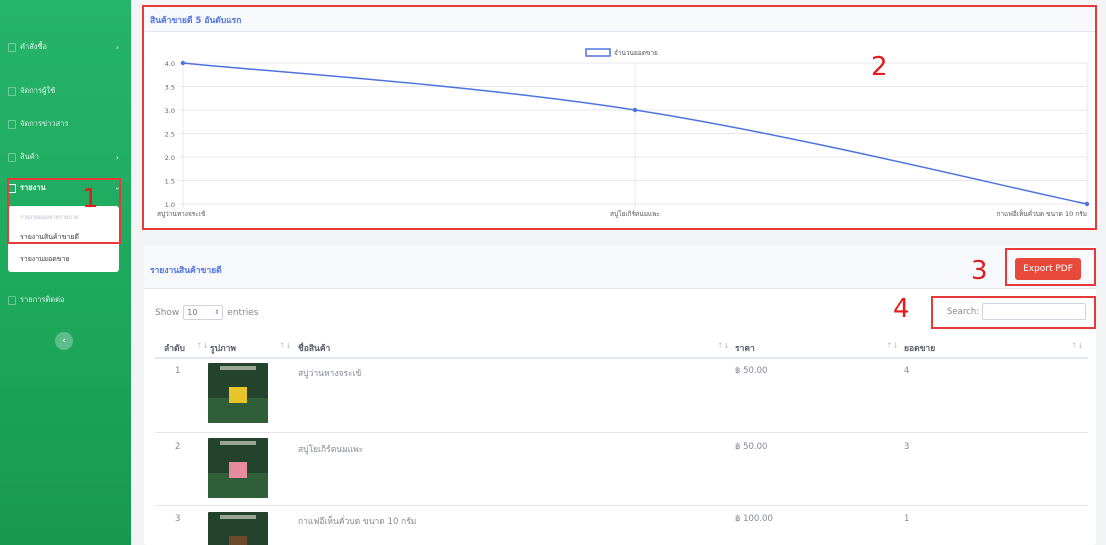 Image resolution: width=1106 pixels, height=545 pixels. I want to click on legend-label: จำนวนยอดขาย, so click(636, 53).